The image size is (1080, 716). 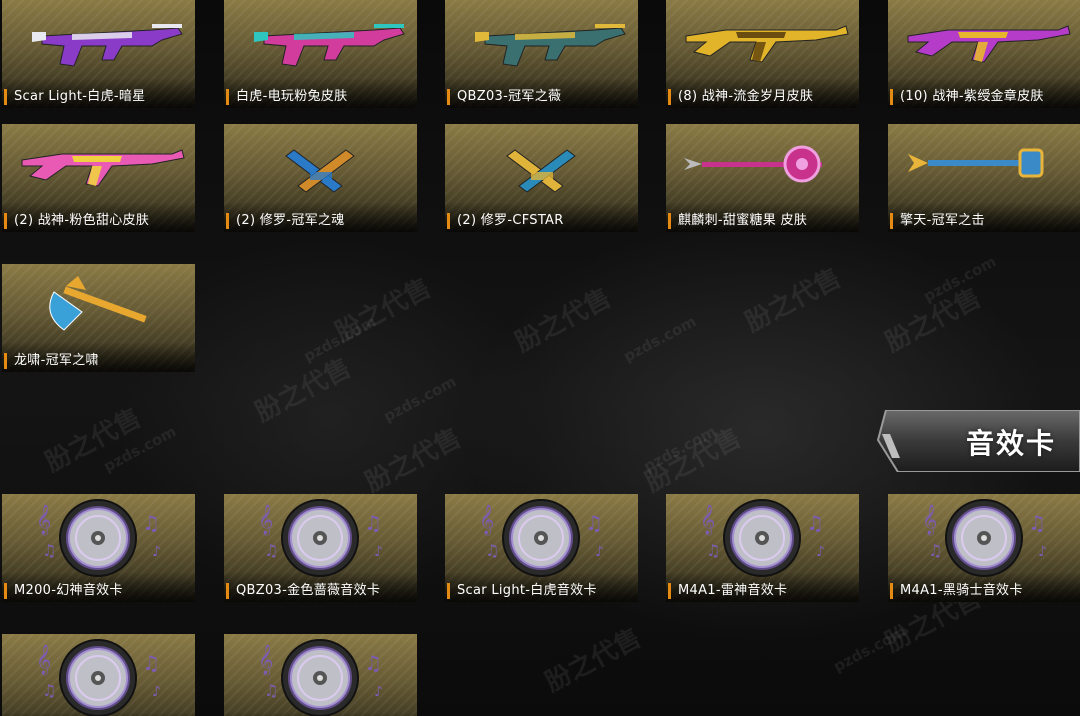 What do you see at coordinates (63, 591) in the screenshot?
I see `sound-card-label: M200-幻神音效卡` at bounding box center [63, 591].